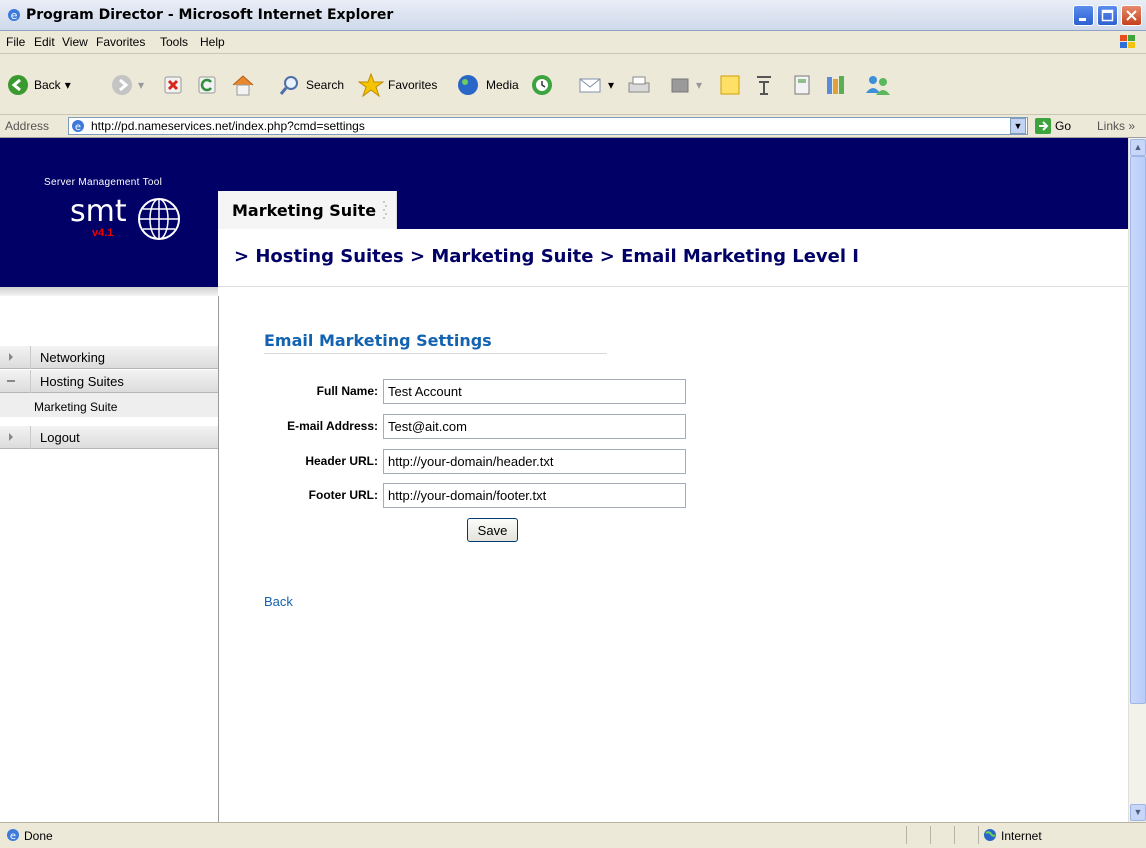 This screenshot has width=1146, height=848. What do you see at coordinates (341, 461) in the screenshot?
I see `header-url-label: Header URL:` at bounding box center [341, 461].